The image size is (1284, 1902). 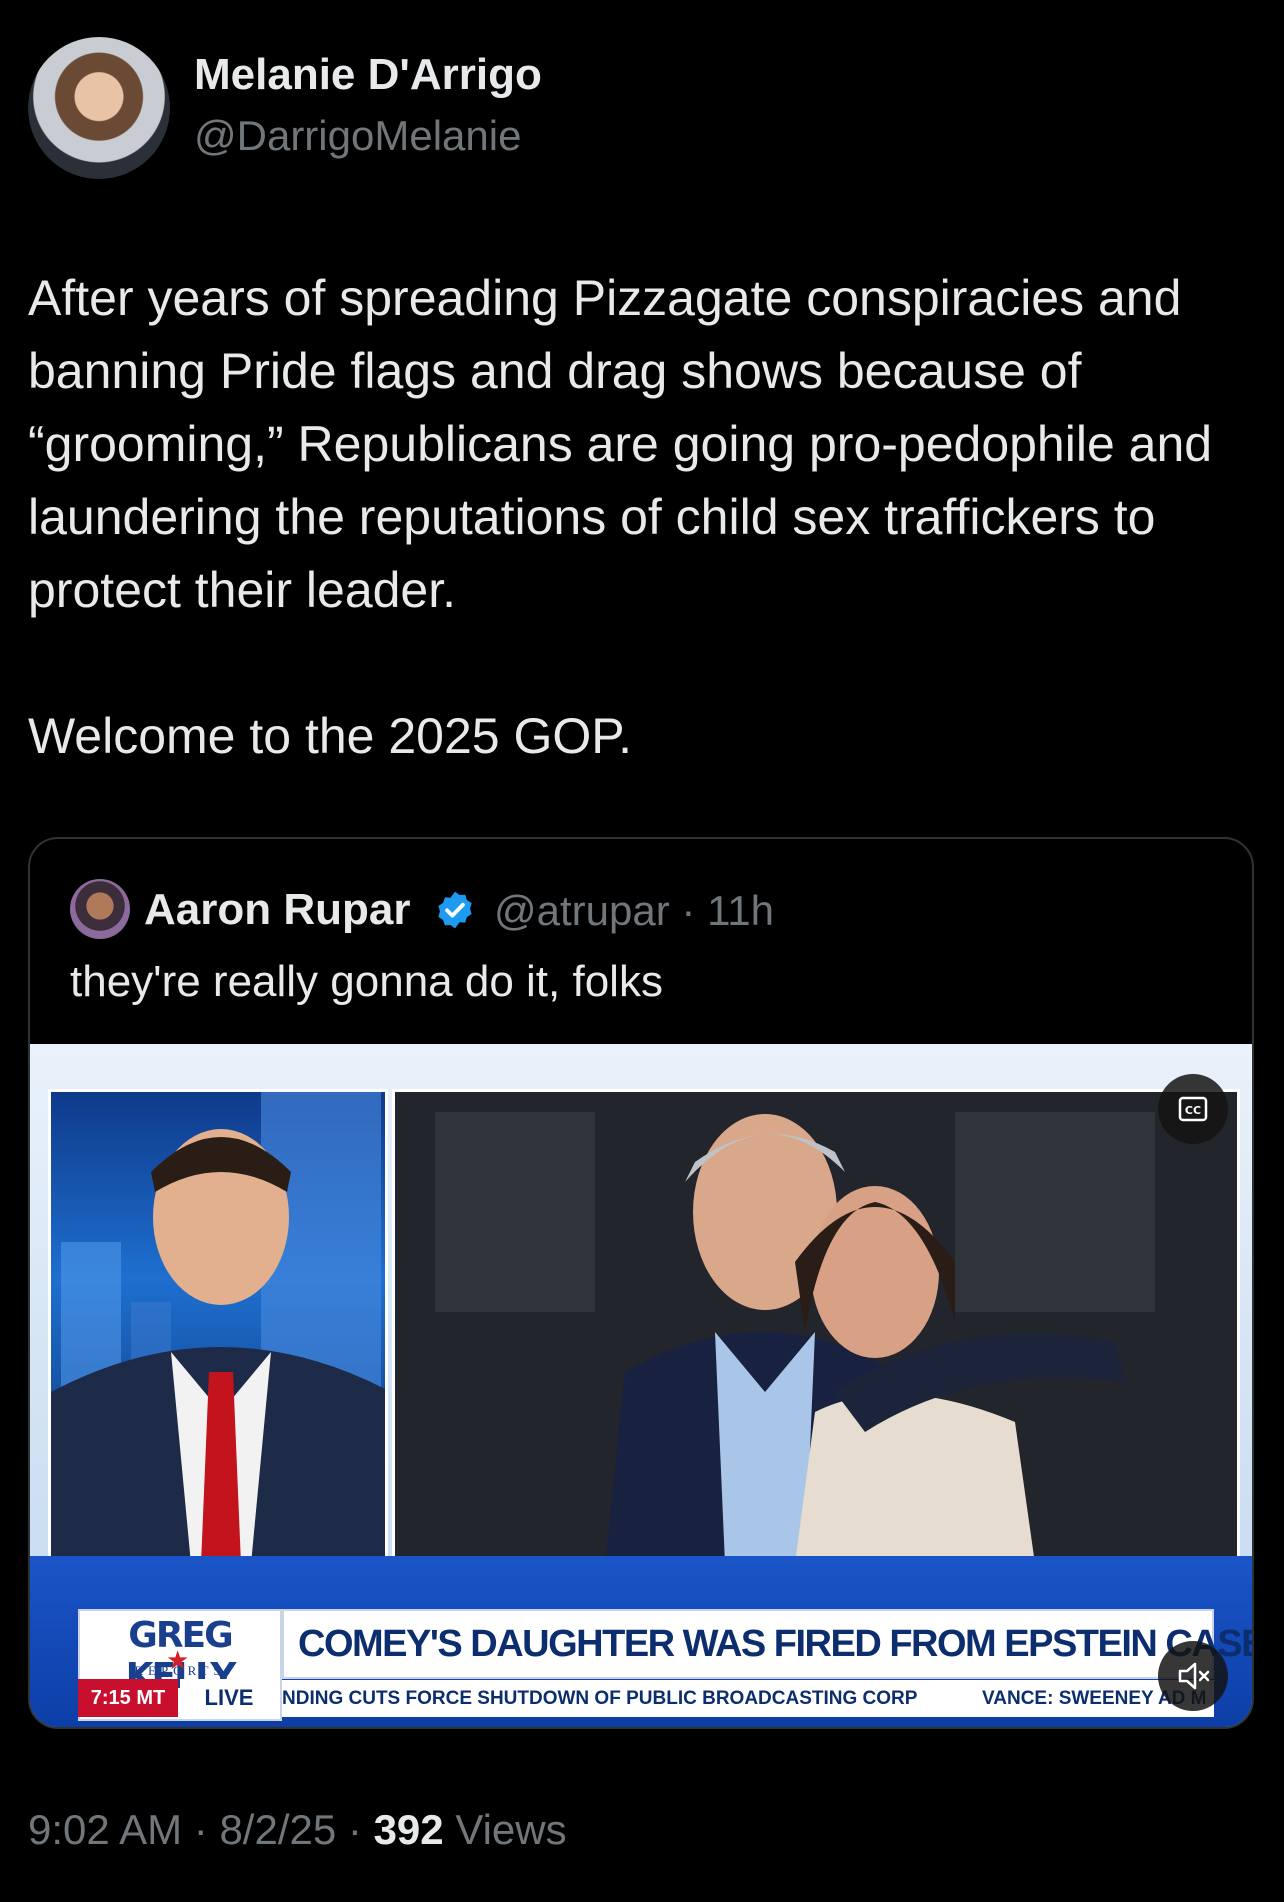 I want to click on svg-text: CC, so click(x=1193, y=1110).